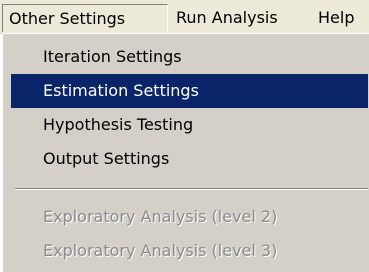 The height and width of the screenshot is (272, 369). Describe the element at coordinates (189, 57) in the screenshot. I see `menu-item-iteration-settings: Iteration Settings` at that location.